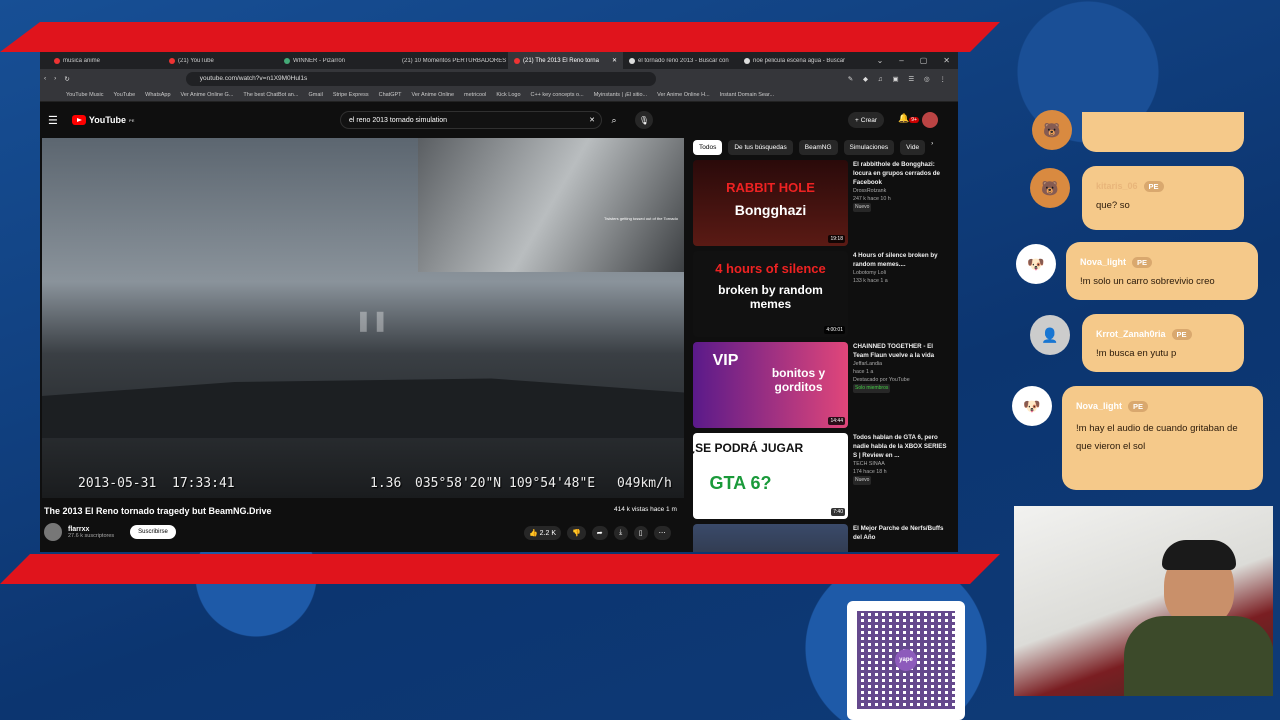 The height and width of the screenshot is (720, 1280). I want to click on close-tab-icon: ✕, so click(614, 60).